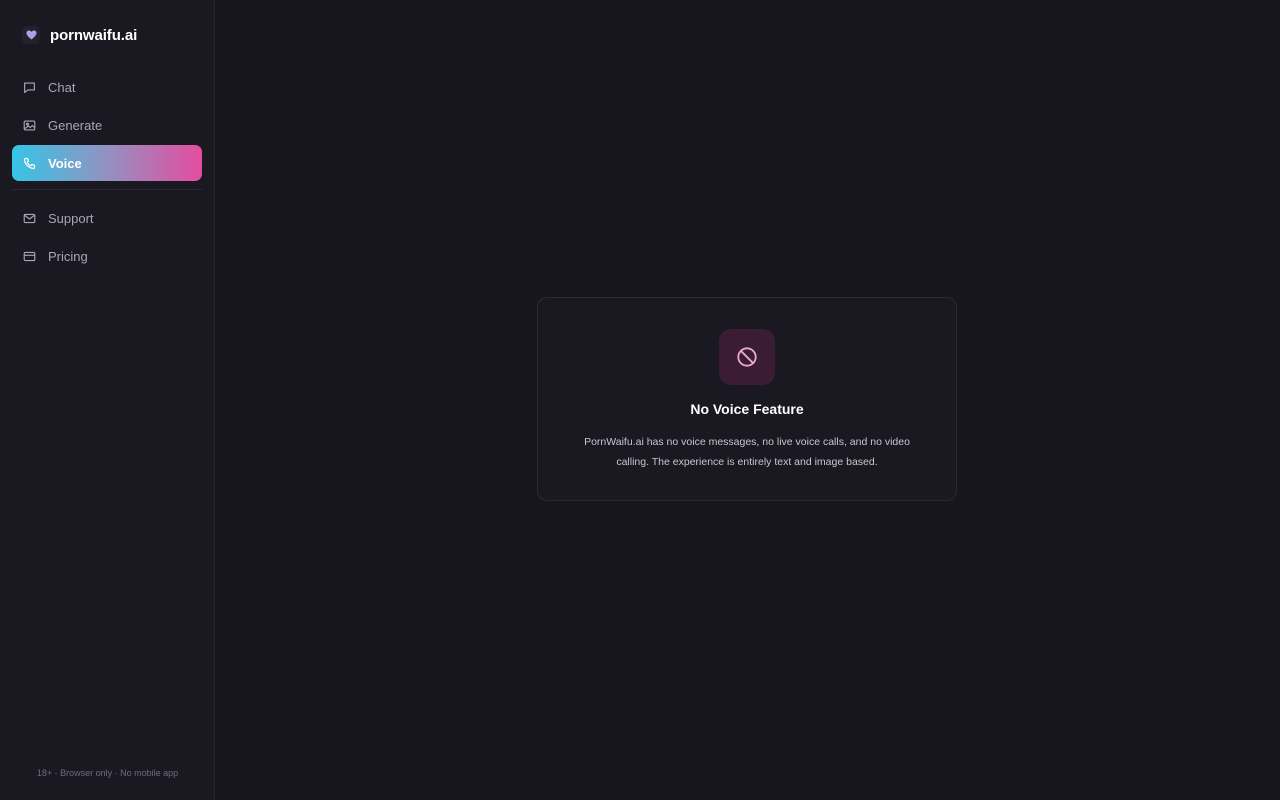 The image size is (1280, 800). What do you see at coordinates (107, 773) in the screenshot?
I see `sidebar-footer-note: 18+ · Browser only · No mobile app` at bounding box center [107, 773].